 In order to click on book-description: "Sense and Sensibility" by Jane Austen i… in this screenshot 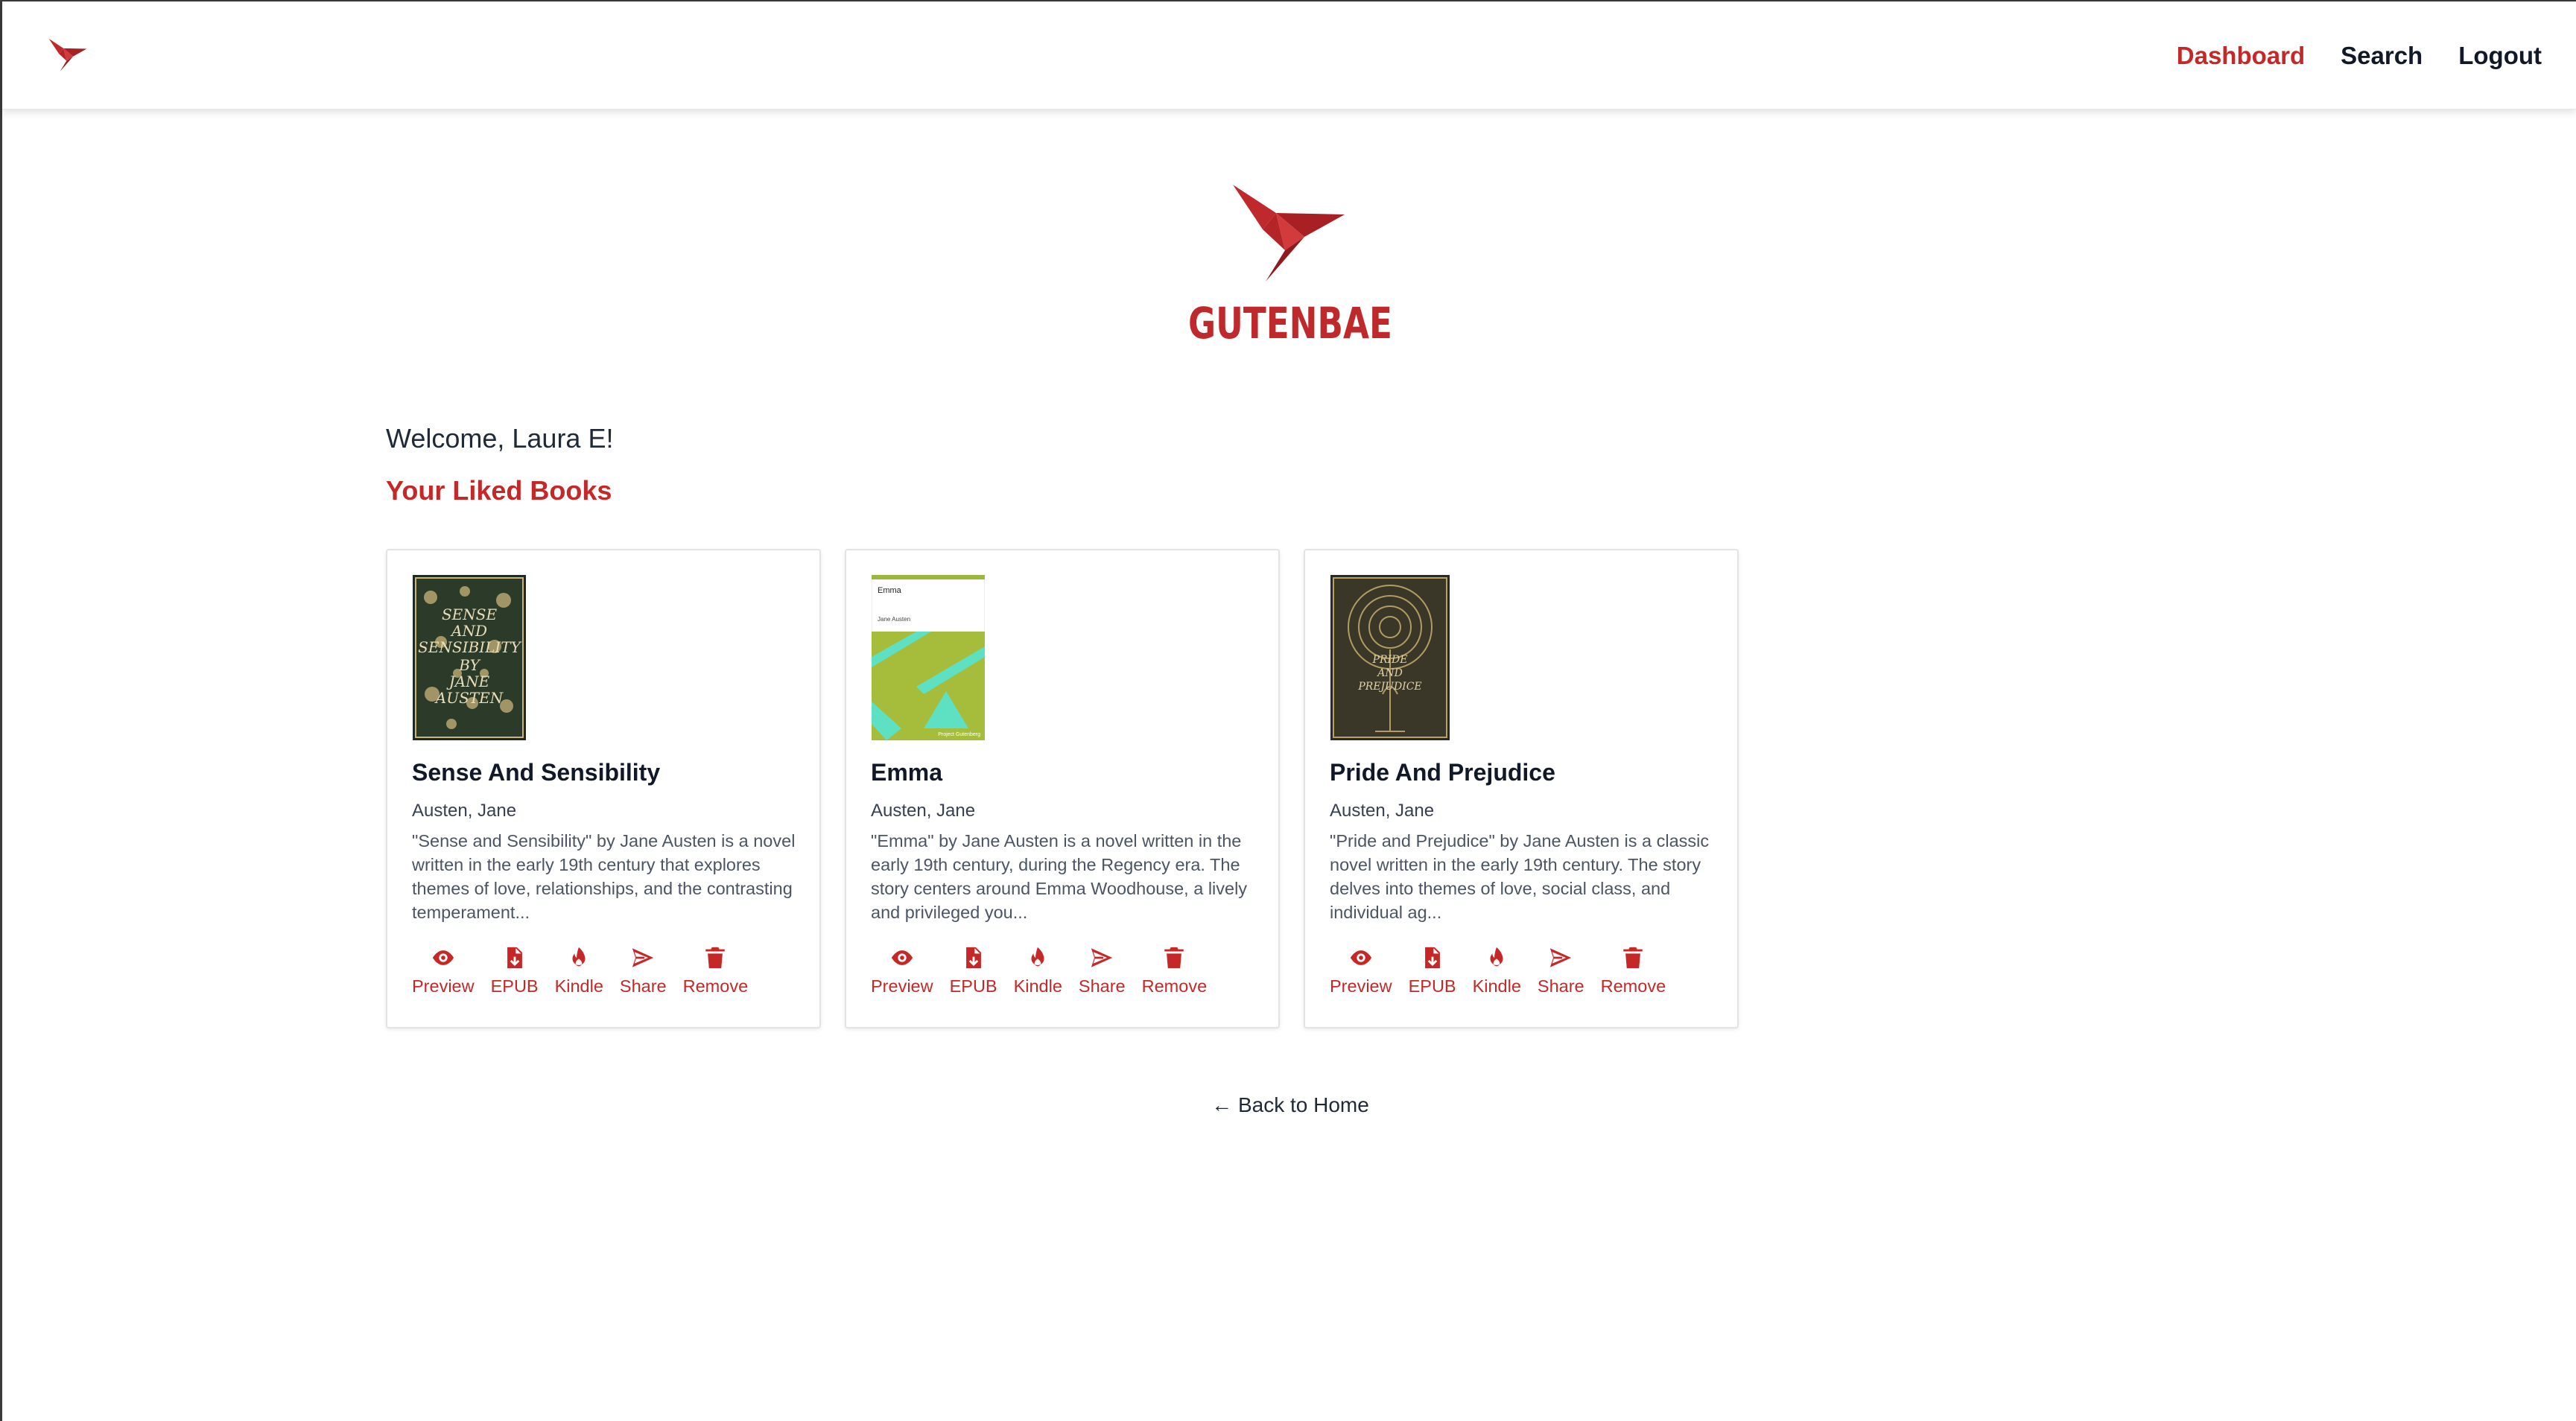, I will do `click(604, 876)`.